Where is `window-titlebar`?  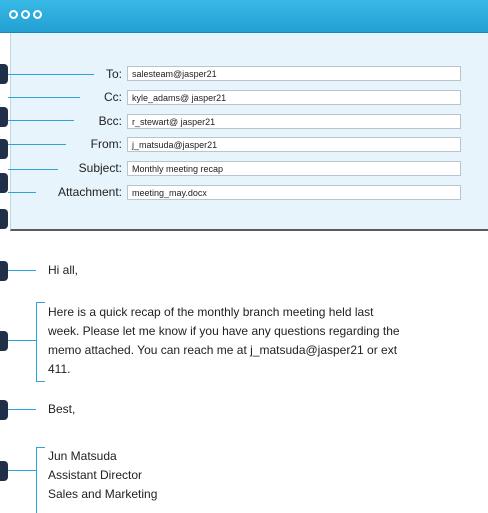
window-titlebar is located at coordinates (244, 16).